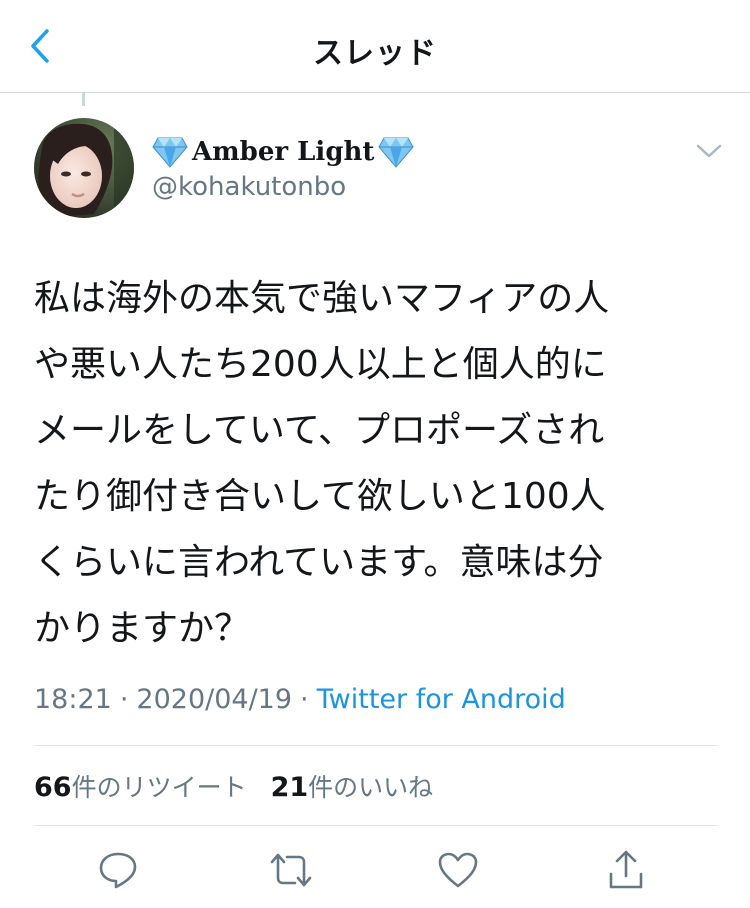 This screenshot has height=908, width=750. I want to click on more-options-button, so click(709, 151).